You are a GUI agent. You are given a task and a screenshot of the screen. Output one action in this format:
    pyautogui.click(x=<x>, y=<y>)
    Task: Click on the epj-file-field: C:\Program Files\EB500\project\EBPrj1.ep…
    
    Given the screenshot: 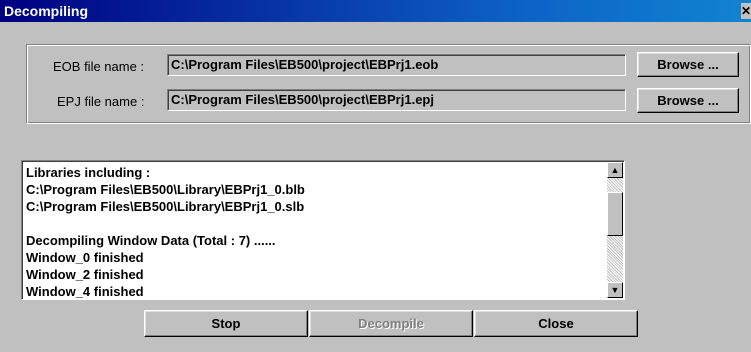 What is the action you would take?
    pyautogui.click(x=396, y=100)
    